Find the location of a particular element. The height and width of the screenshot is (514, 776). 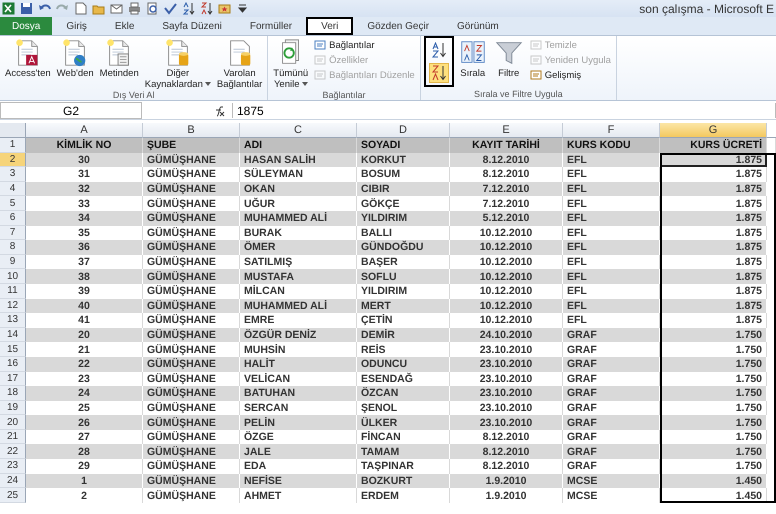

table-cell: SOYADI is located at coordinates (403, 145).